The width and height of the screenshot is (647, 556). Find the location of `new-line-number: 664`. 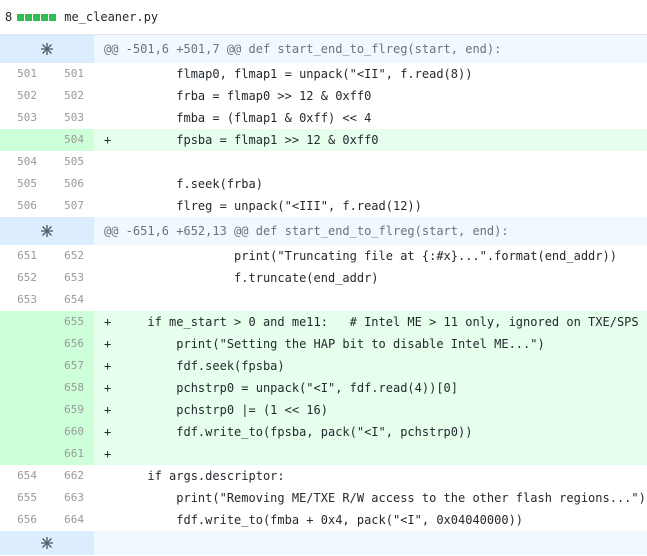

new-line-number: 664 is located at coordinates (70, 520).